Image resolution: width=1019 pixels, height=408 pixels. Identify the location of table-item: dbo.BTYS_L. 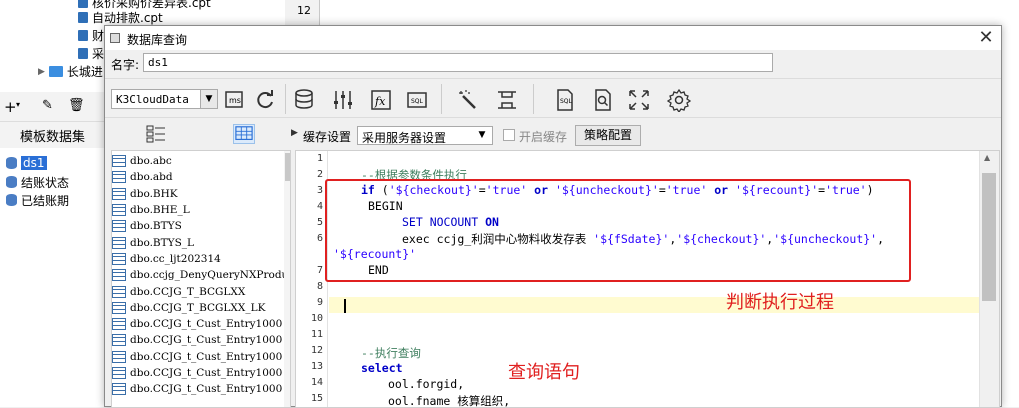
(198, 243).